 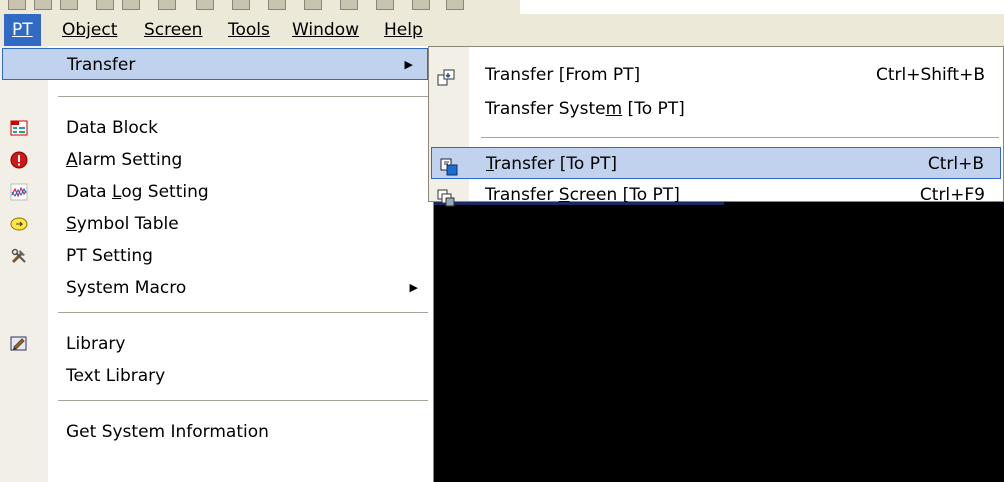 What do you see at coordinates (173, 30) in the screenshot?
I see `menu-screen: Screen` at bounding box center [173, 30].